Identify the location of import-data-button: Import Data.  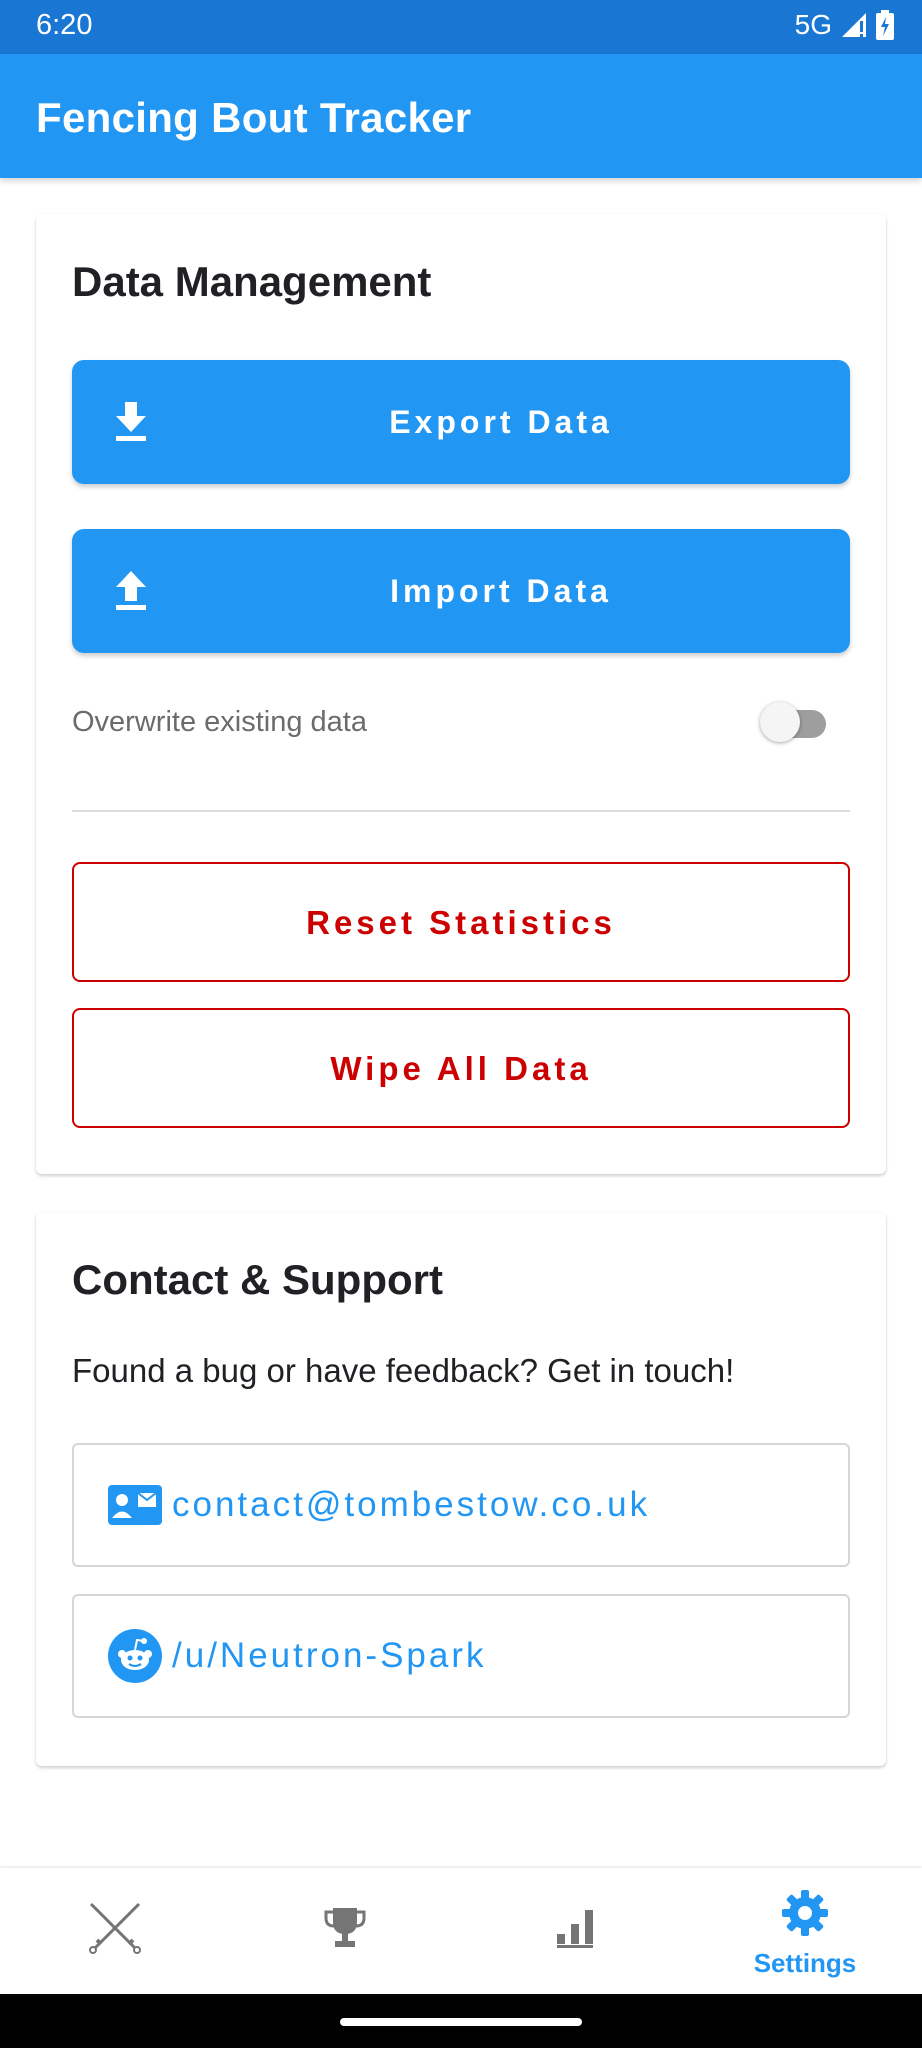
(461, 591).